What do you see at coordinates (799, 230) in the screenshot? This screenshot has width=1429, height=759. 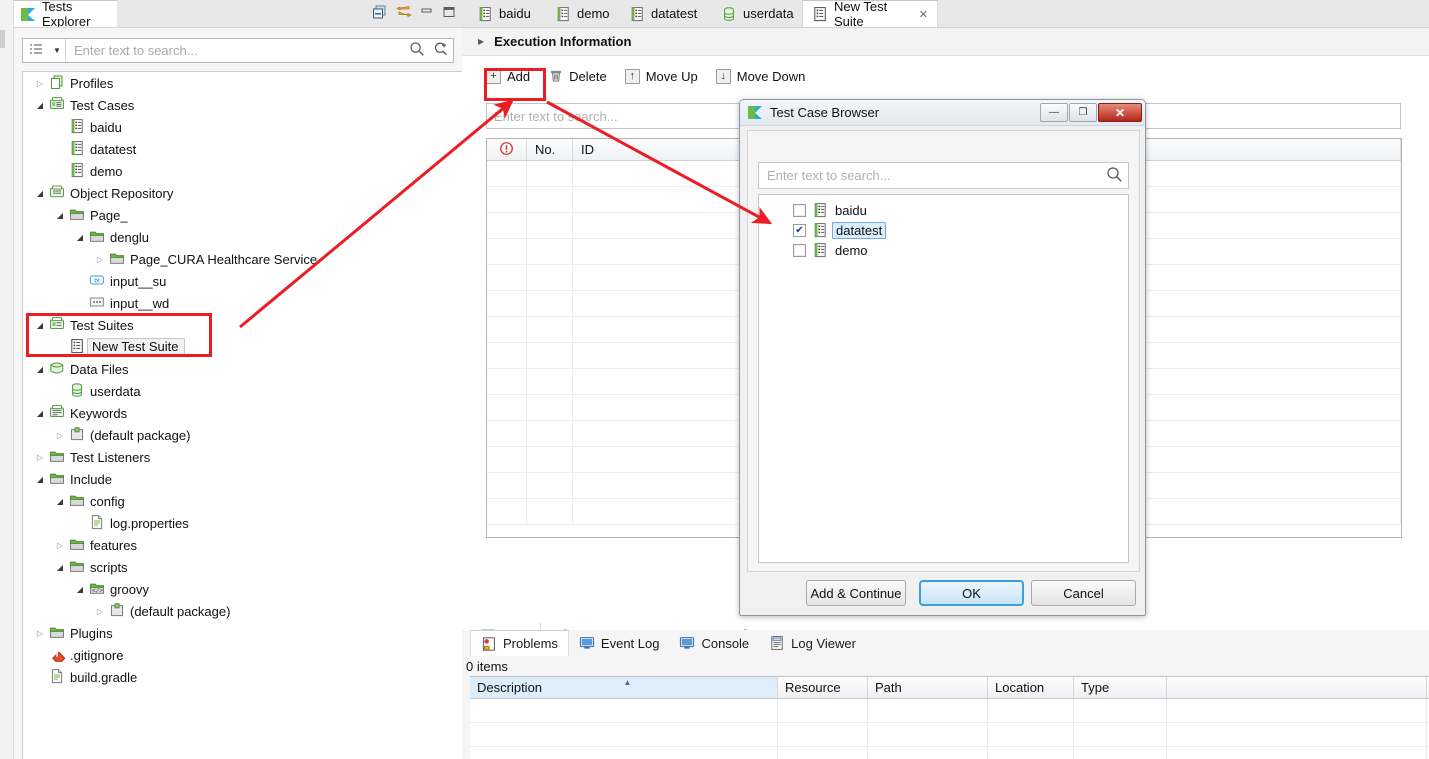 I see `checkbox-datatest: ✔` at bounding box center [799, 230].